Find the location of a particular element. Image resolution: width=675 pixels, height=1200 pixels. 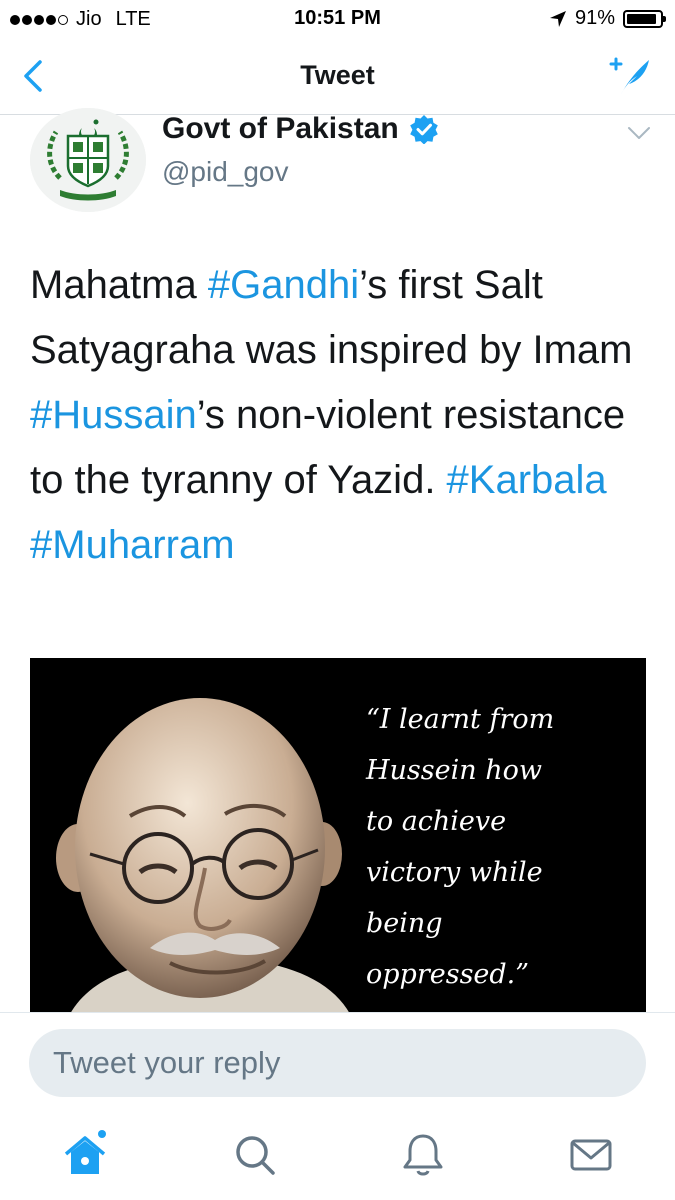

author-handle: @pid_gov is located at coordinates (225, 172).